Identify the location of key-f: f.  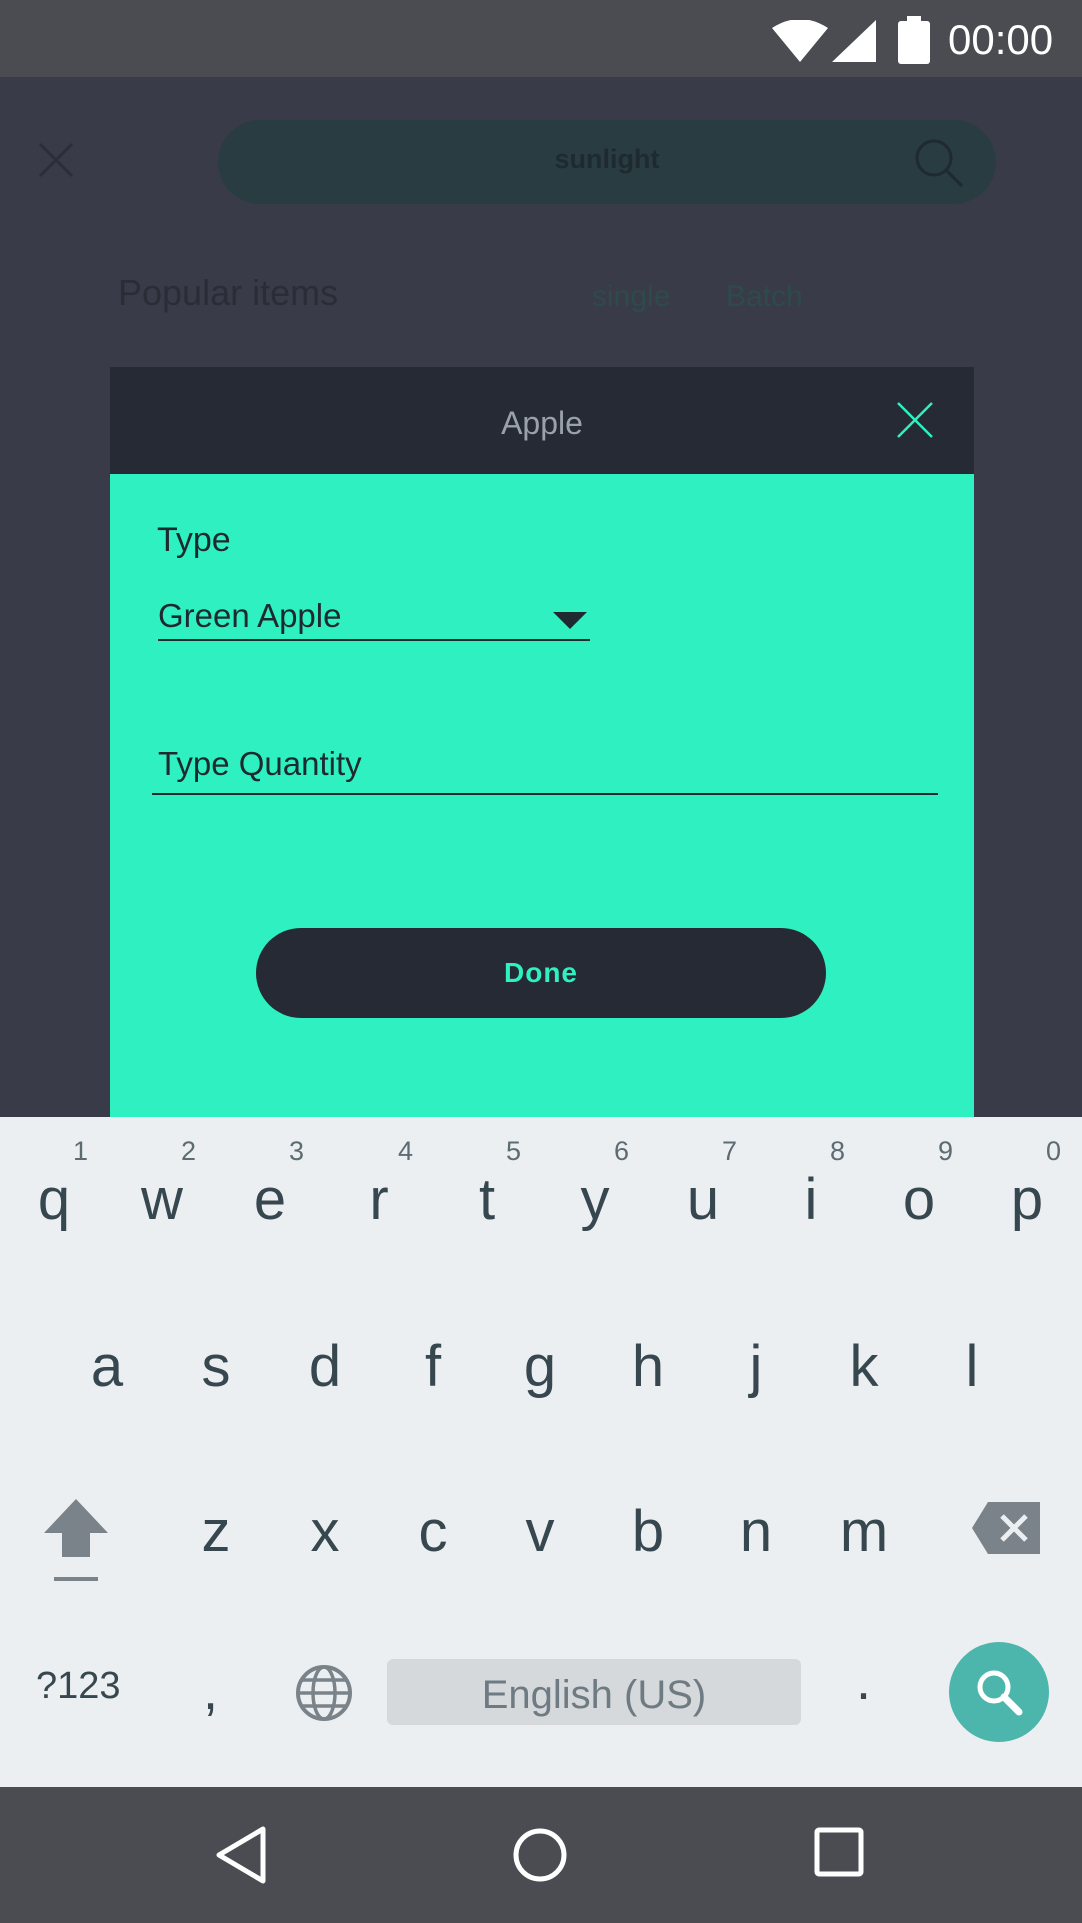
(433, 1365).